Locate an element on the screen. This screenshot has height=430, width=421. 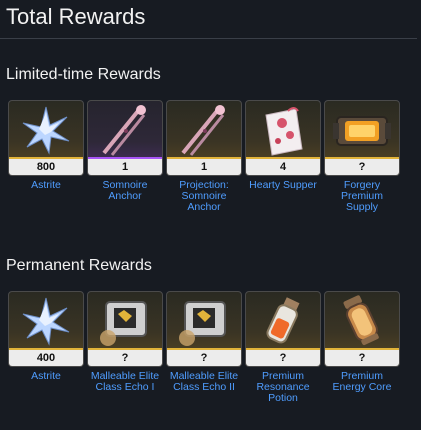
reward-card: 4 is located at coordinates (283, 138).